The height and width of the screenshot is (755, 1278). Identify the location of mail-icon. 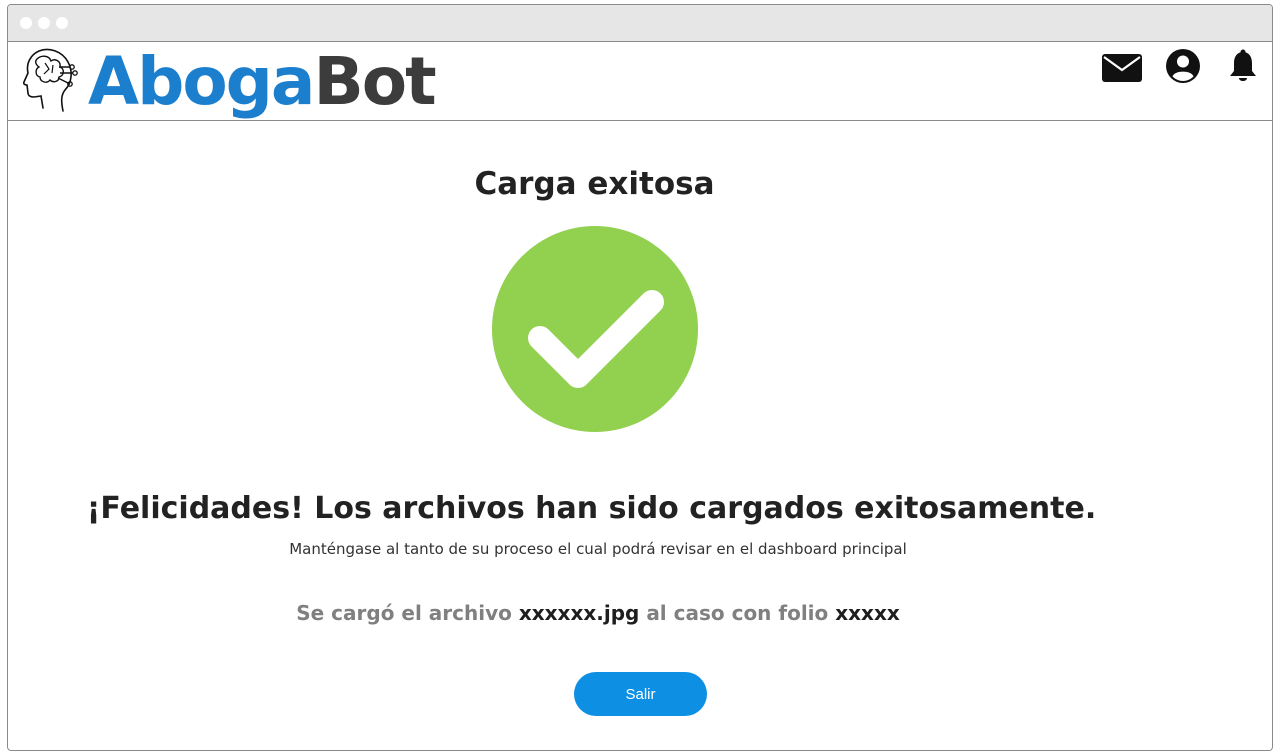
(1122, 68).